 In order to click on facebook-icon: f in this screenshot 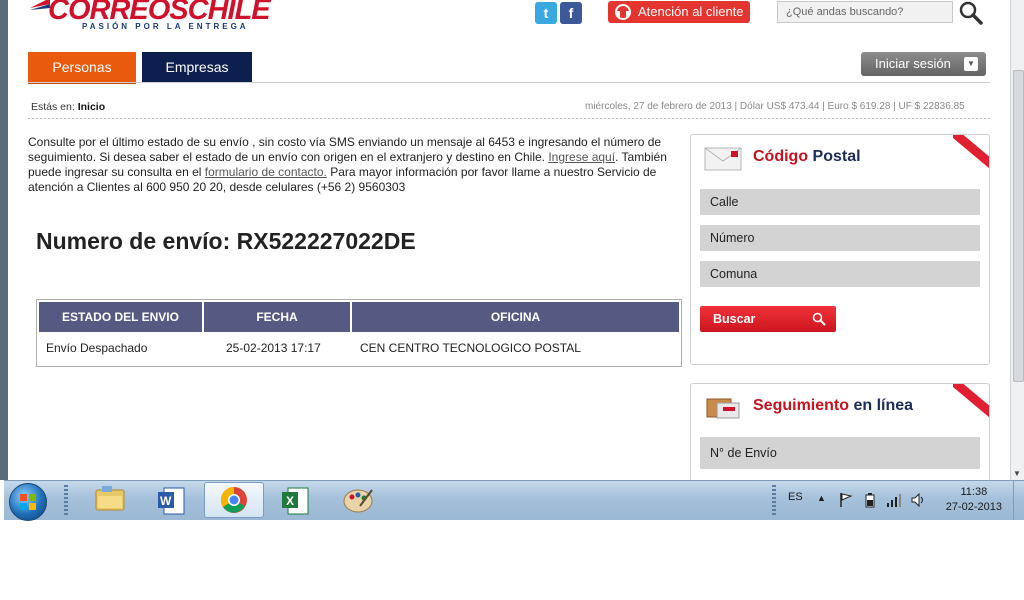, I will do `click(571, 13)`.